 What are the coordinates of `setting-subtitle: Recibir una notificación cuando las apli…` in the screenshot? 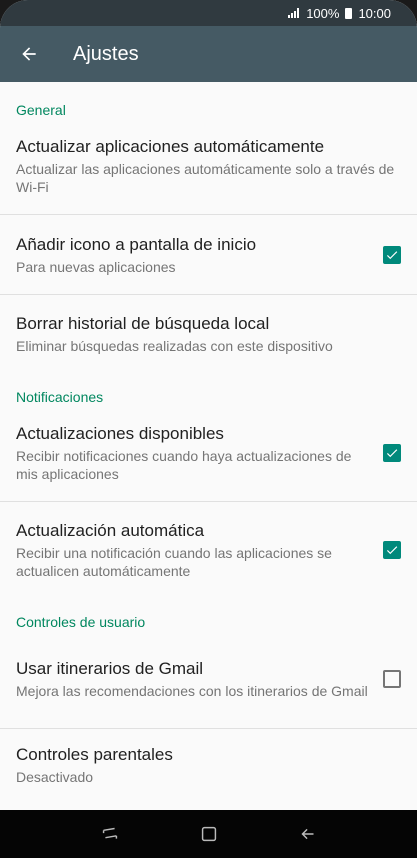 It's located at (174, 562).